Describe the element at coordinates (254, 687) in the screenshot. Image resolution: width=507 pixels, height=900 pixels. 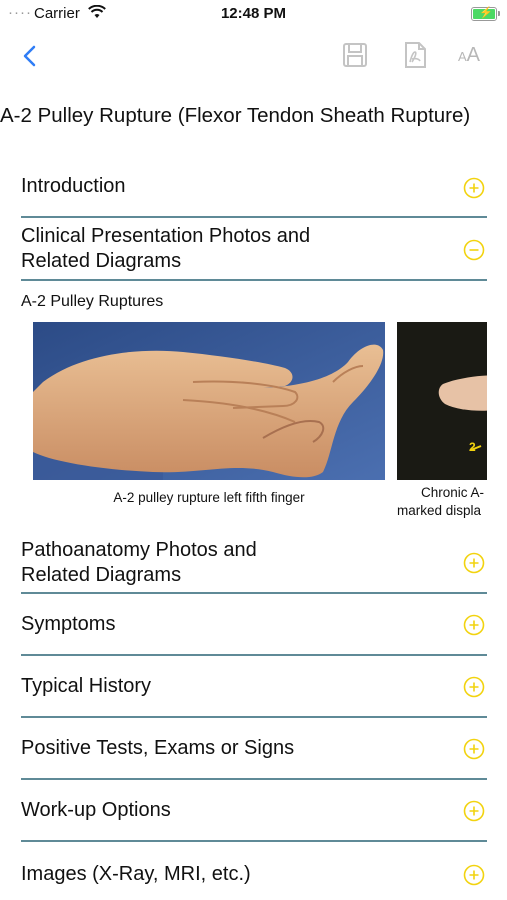
I see `section-typical-history: Typical History` at that location.